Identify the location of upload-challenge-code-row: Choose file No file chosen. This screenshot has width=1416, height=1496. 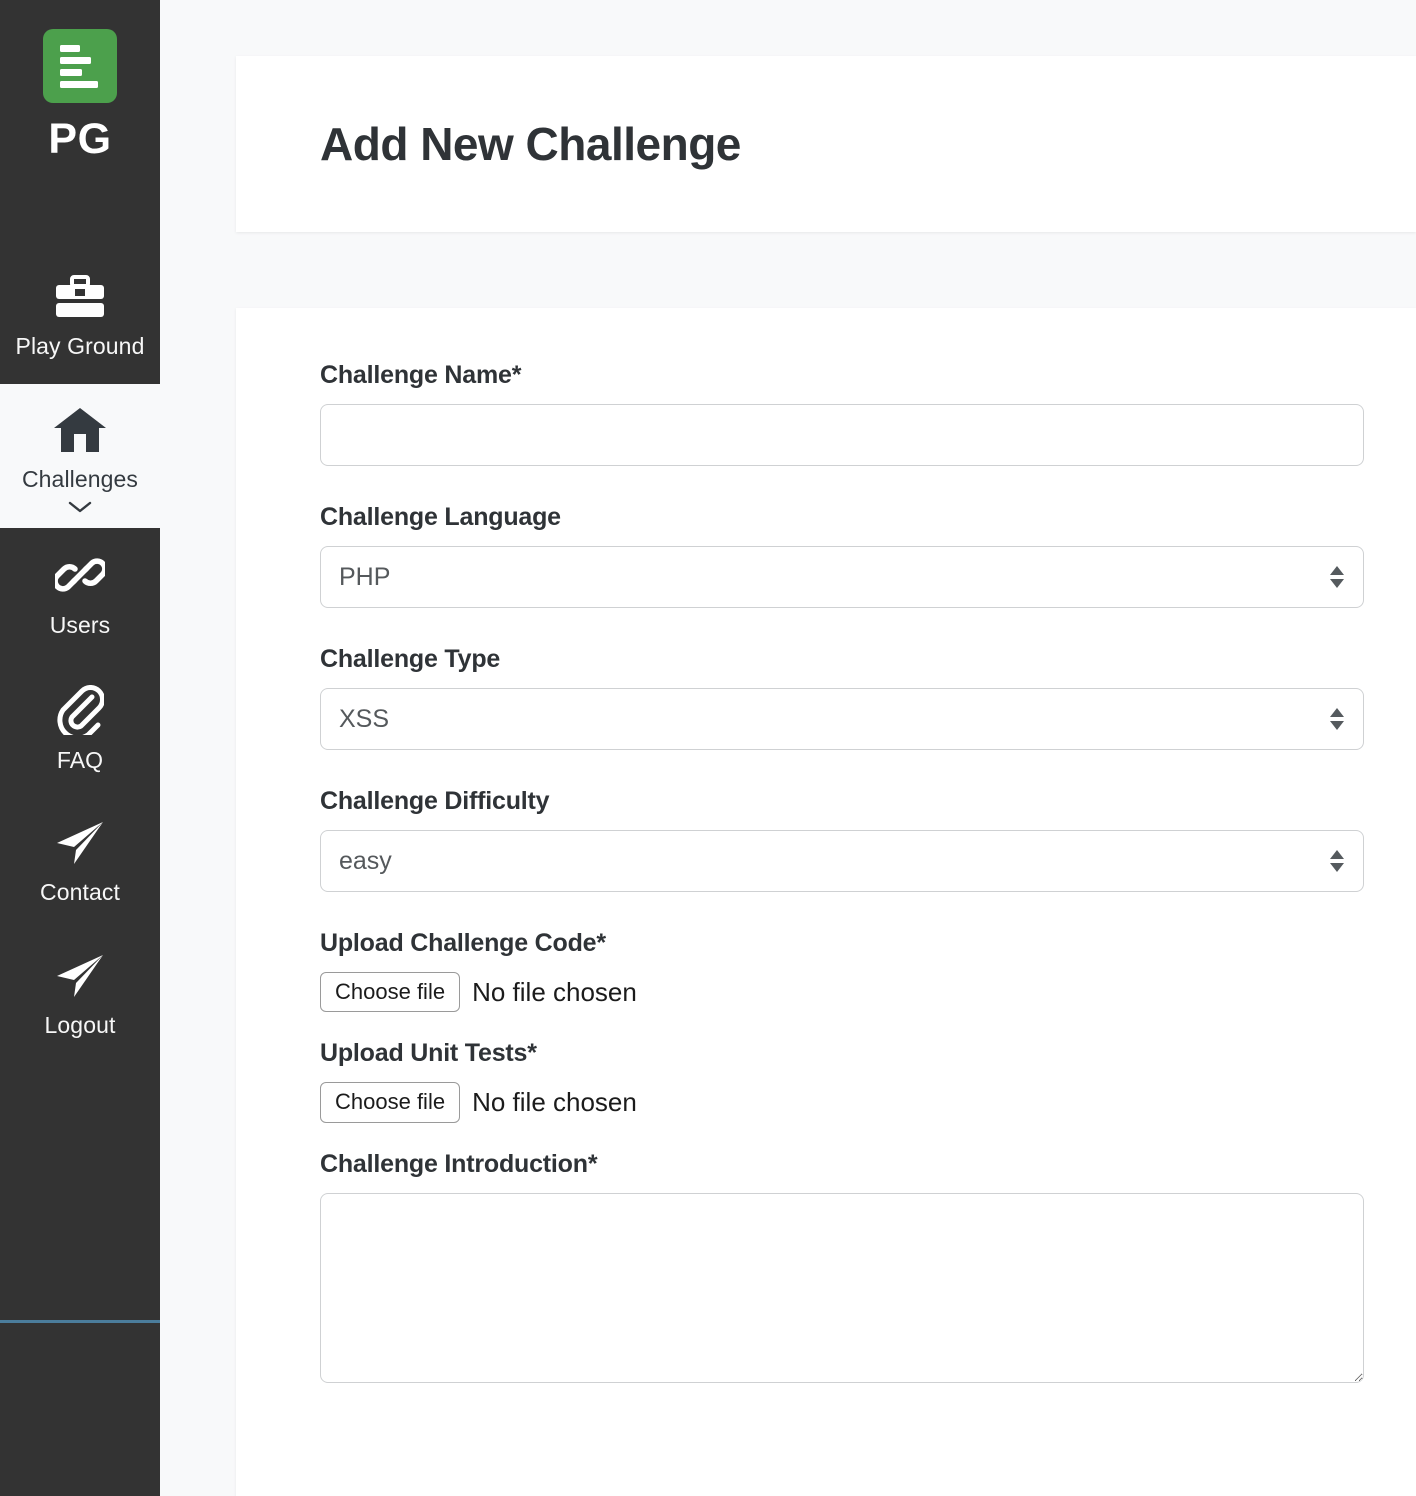
(826, 992).